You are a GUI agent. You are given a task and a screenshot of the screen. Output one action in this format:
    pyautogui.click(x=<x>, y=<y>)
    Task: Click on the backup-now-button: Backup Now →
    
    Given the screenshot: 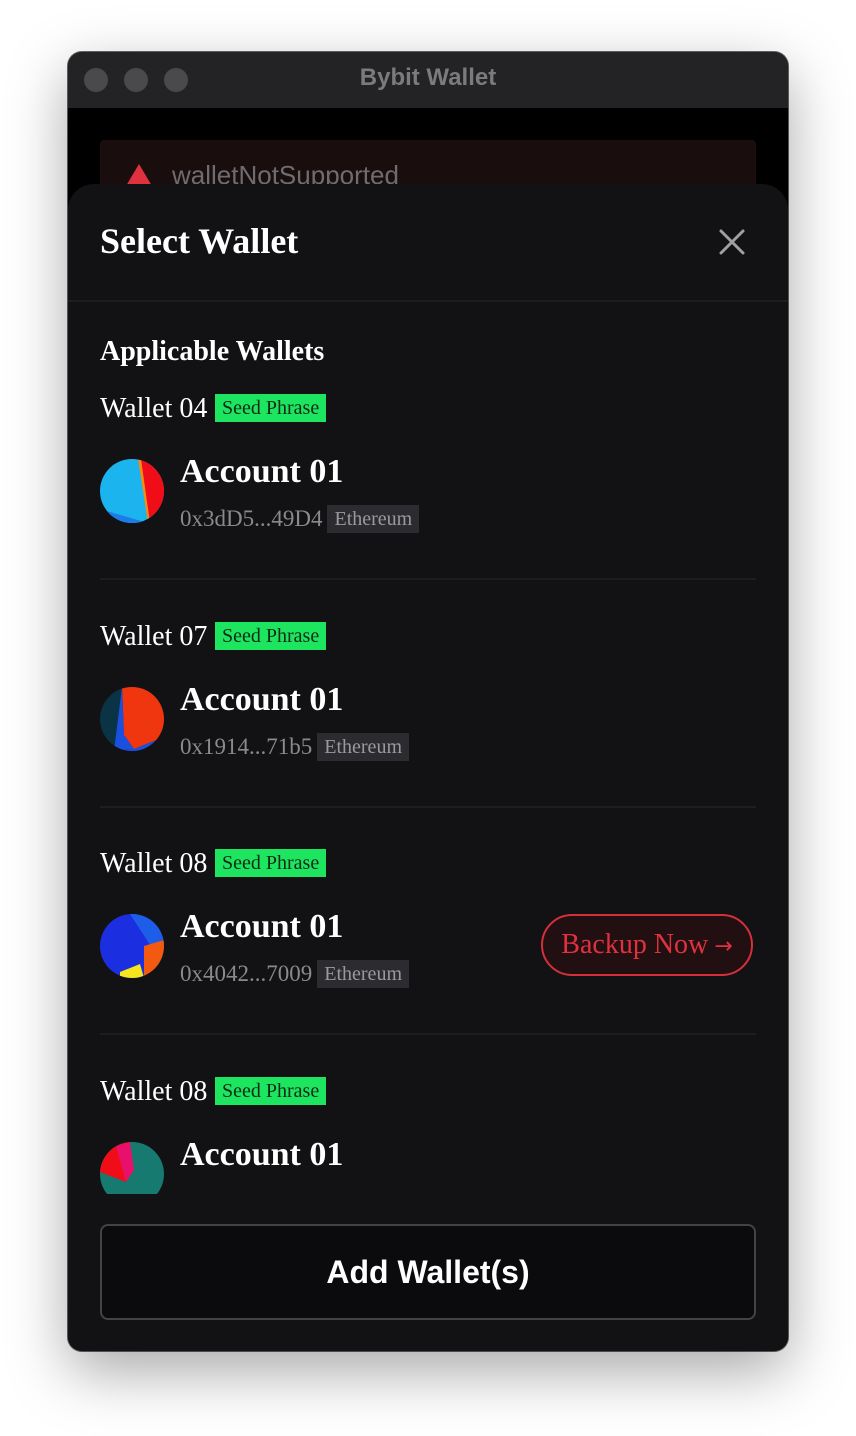 What is the action you would take?
    pyautogui.click(x=647, y=945)
    